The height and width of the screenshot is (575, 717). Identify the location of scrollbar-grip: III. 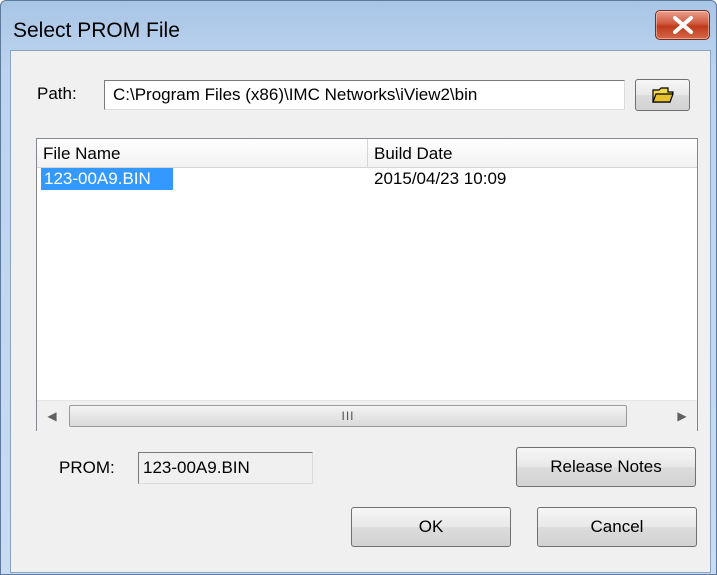
(348, 416).